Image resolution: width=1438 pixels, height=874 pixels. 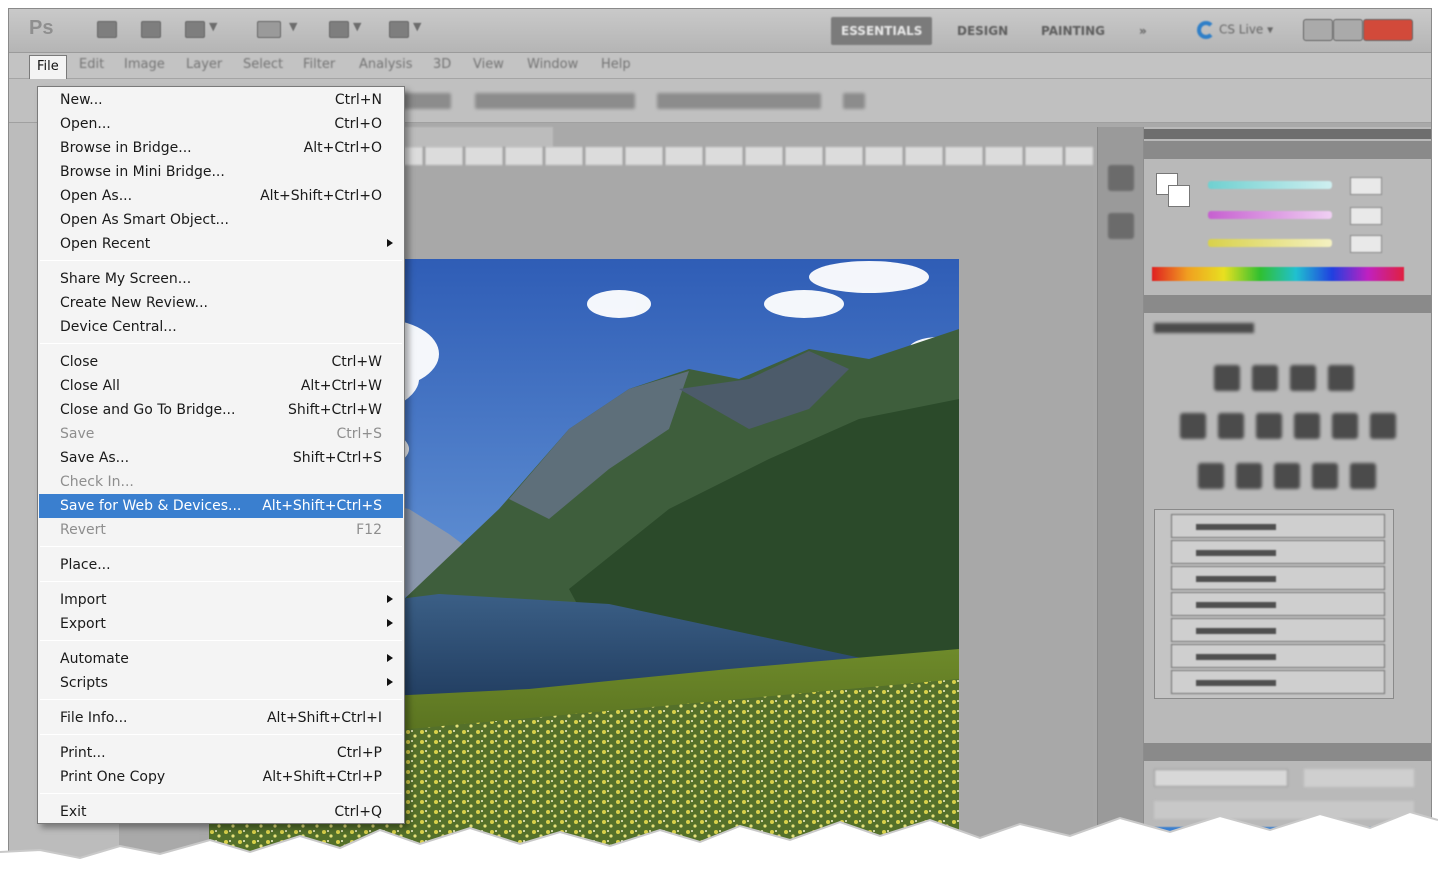 What do you see at coordinates (1121, 178) in the screenshot?
I see `history-panel-icon` at bounding box center [1121, 178].